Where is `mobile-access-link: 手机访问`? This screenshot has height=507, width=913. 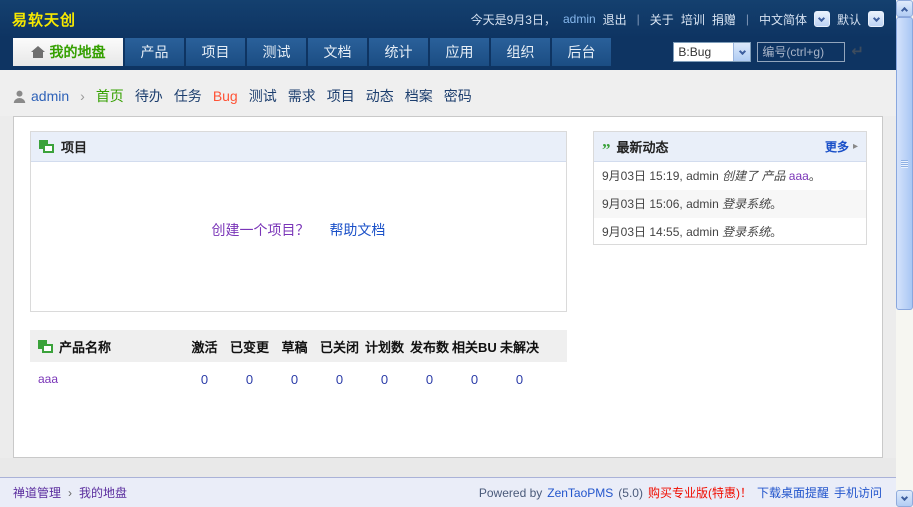
mobile-access-link: 手机访问 is located at coordinates (858, 492).